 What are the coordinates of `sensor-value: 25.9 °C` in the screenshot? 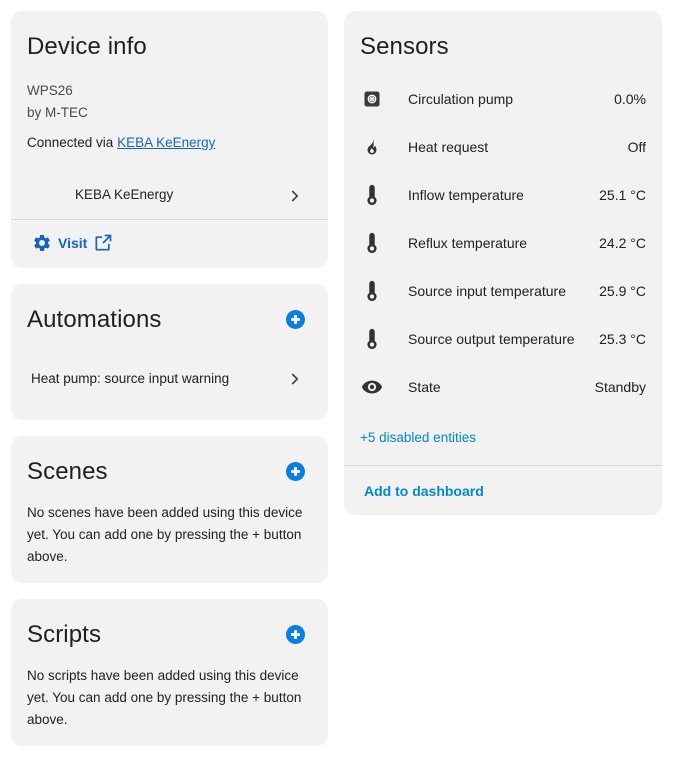 It's located at (622, 291).